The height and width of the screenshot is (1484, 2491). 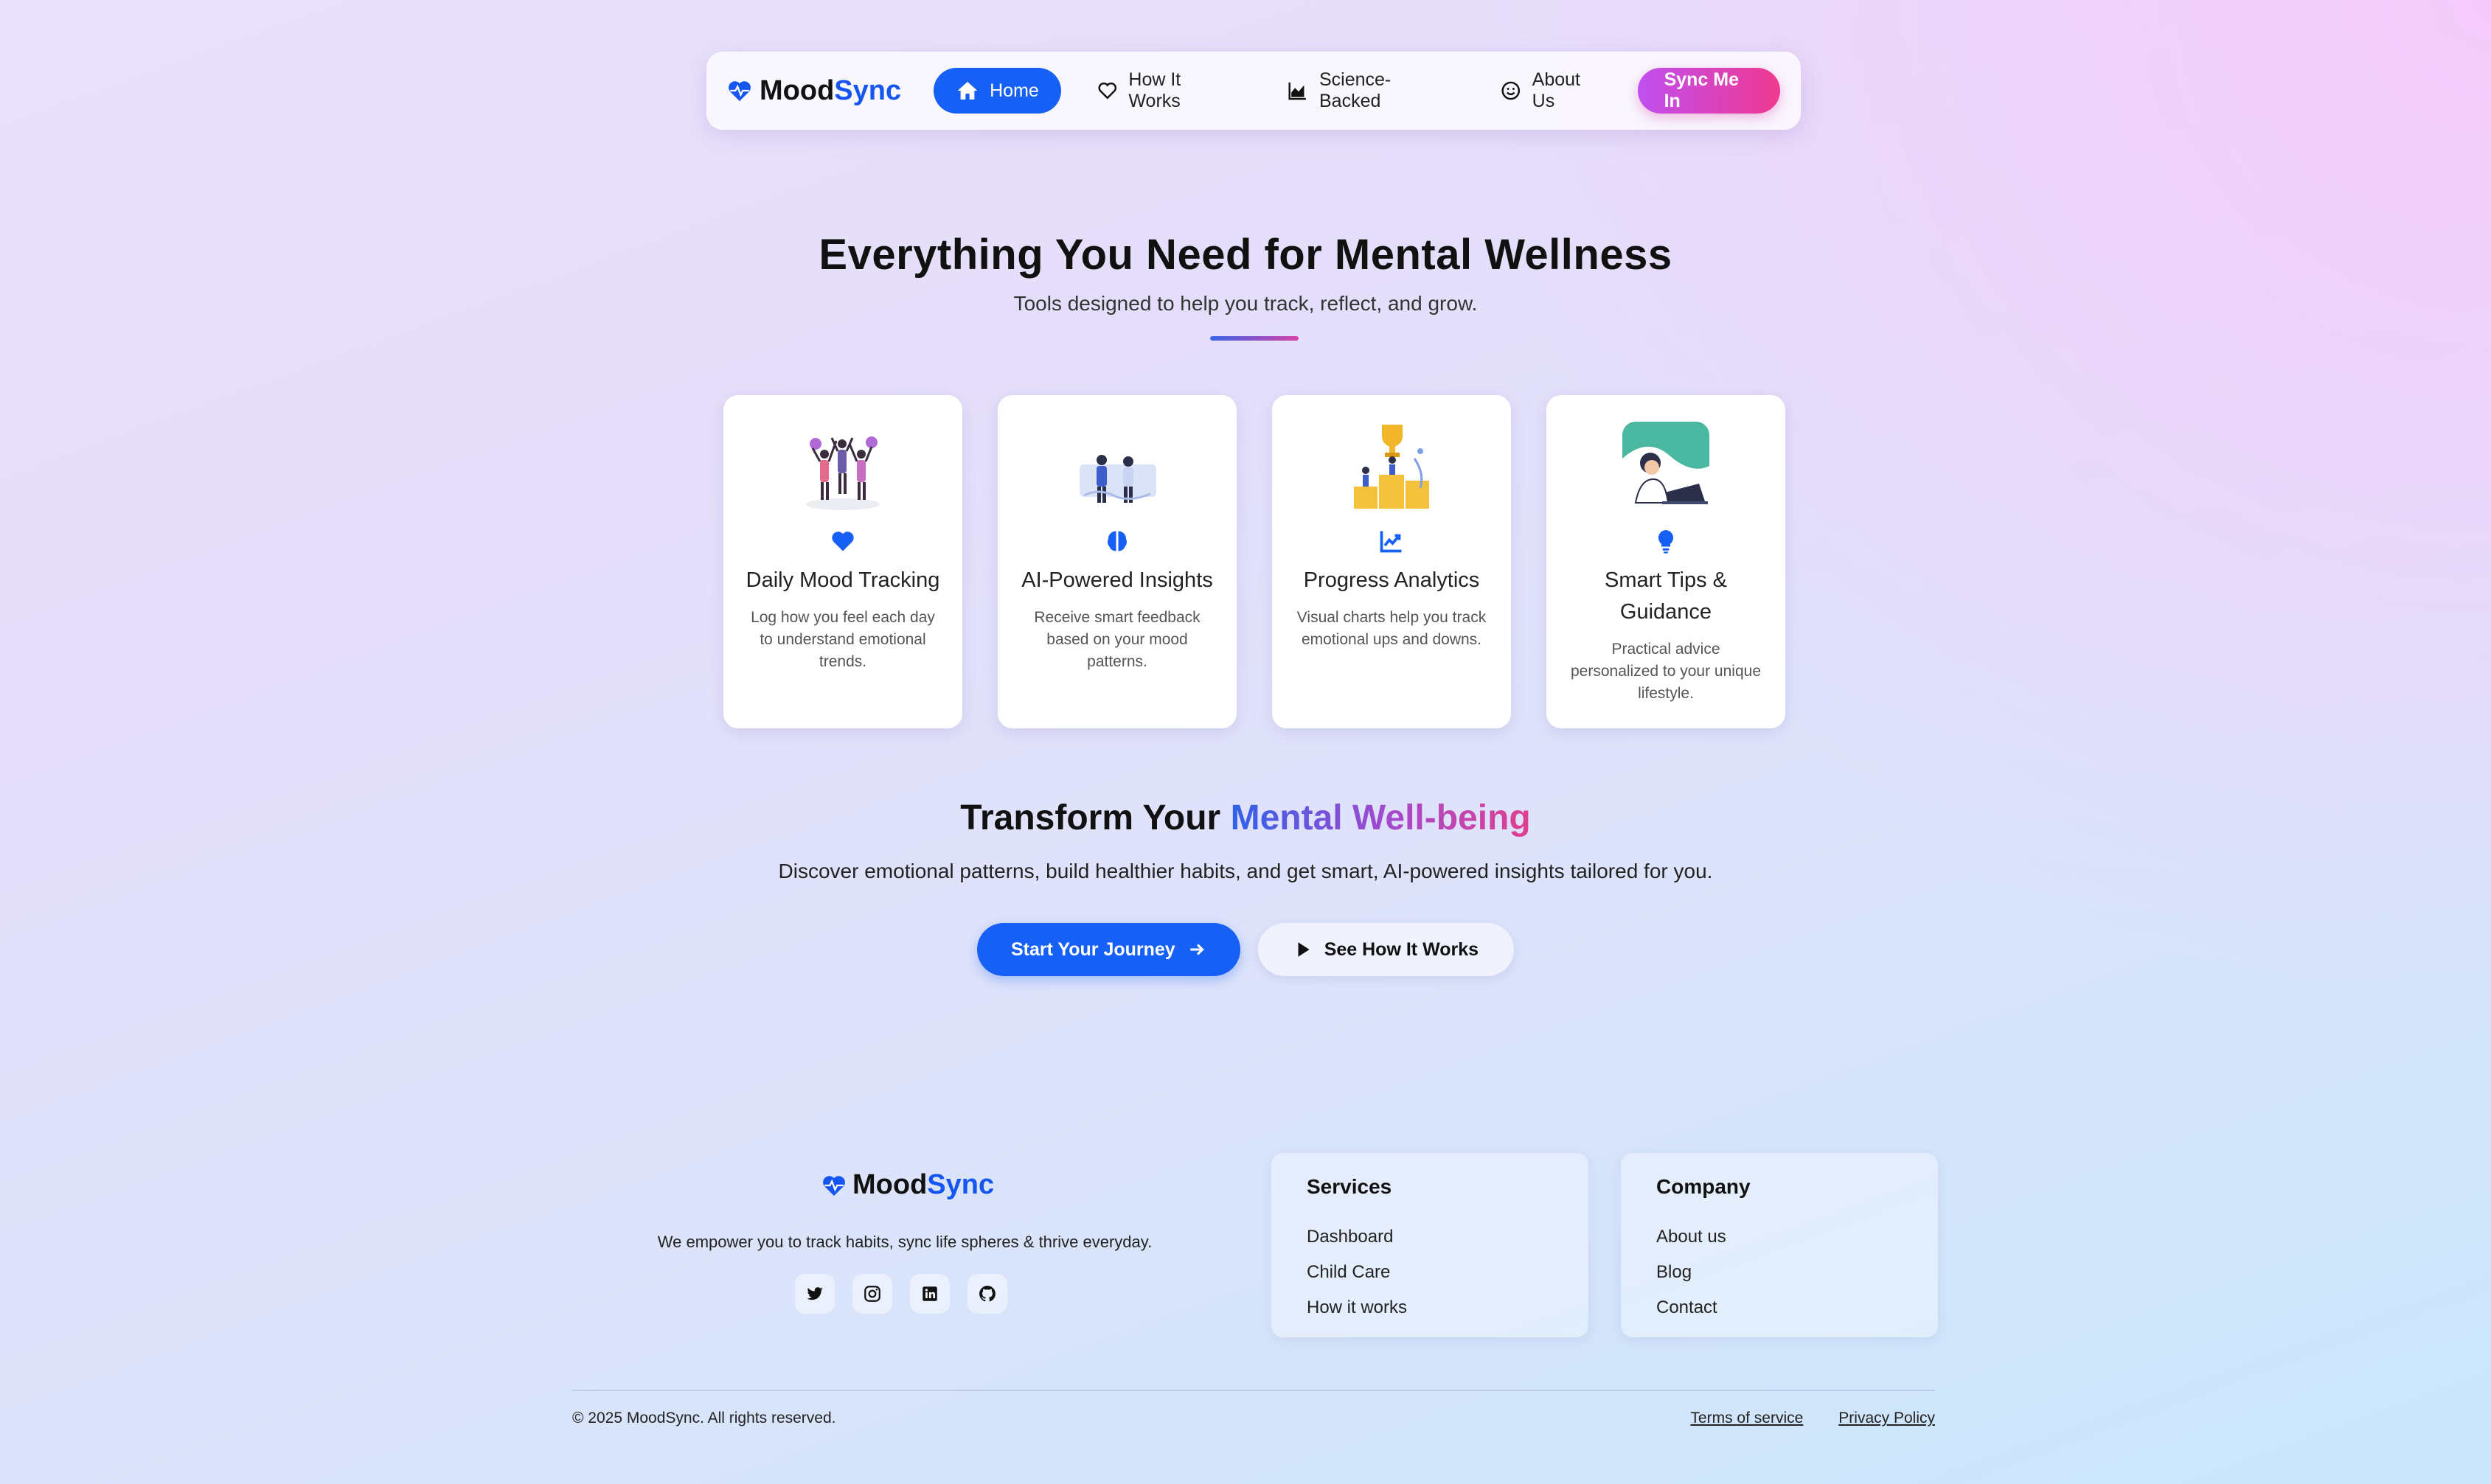 I want to click on privacy-policy-link: Privacy Policy, so click(x=1886, y=1419).